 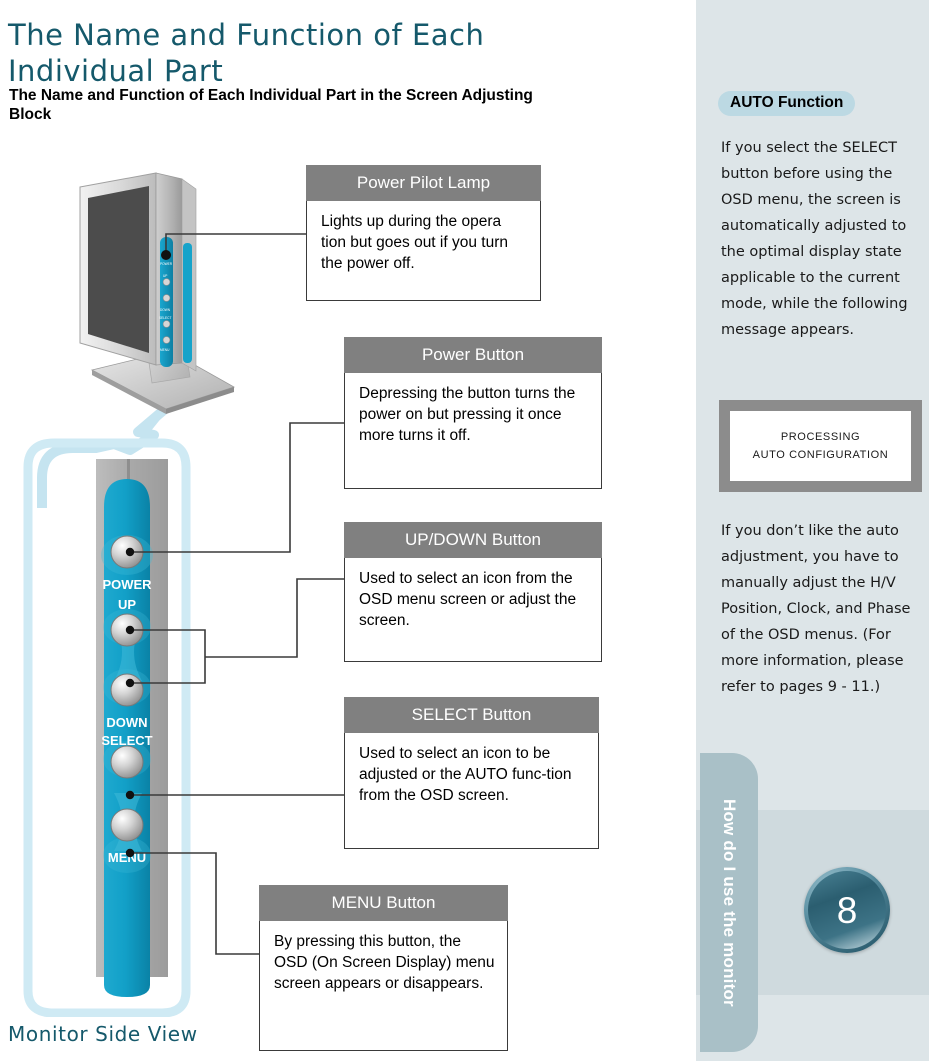 What do you see at coordinates (103, 1034) in the screenshot?
I see `monitor-side-view-label: Monitor Side View` at bounding box center [103, 1034].